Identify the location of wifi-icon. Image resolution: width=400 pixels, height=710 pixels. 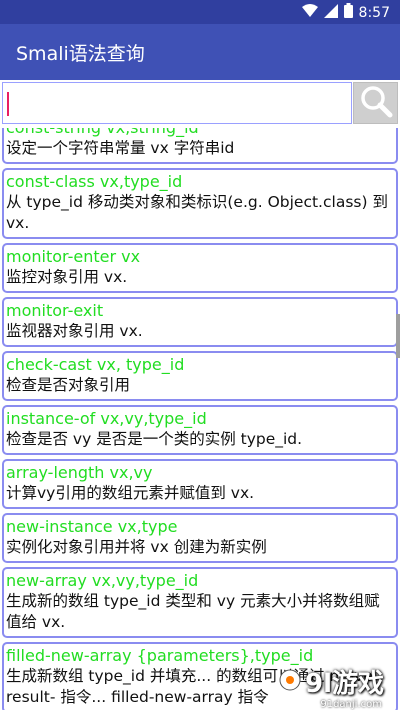
(309, 12).